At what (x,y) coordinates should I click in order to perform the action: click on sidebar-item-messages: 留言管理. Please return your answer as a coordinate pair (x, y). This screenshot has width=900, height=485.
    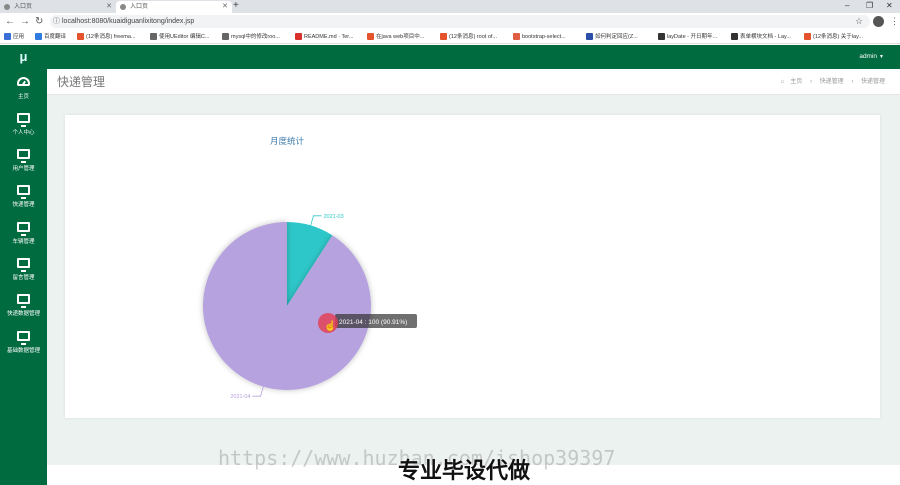
    Looking at the image, I should click on (23, 272).